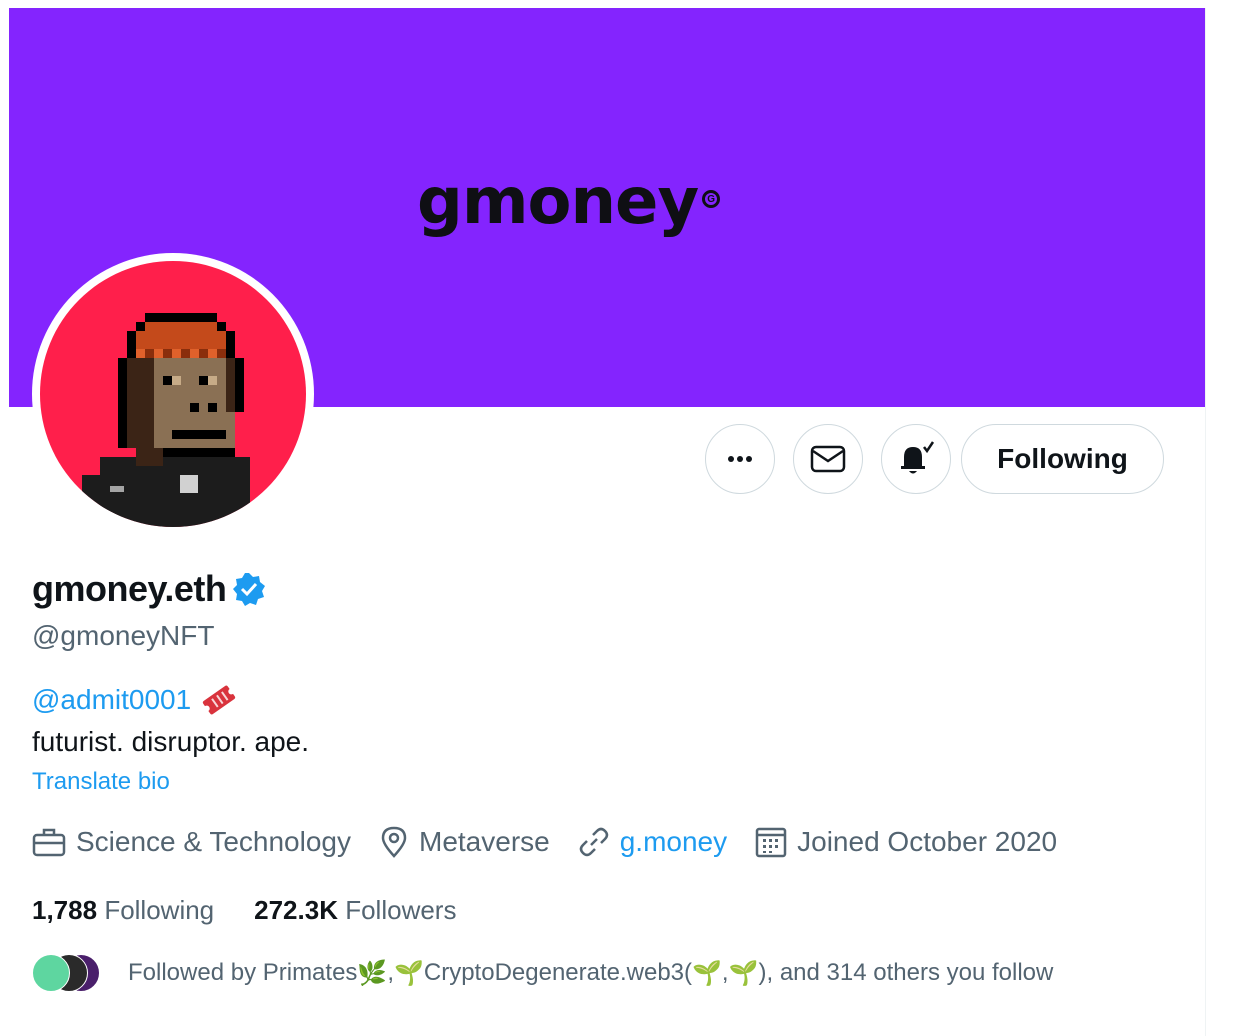 The image size is (1238, 1036). Describe the element at coordinates (123, 635) in the screenshot. I see `profile-handle: @gmoneyNFT` at that location.